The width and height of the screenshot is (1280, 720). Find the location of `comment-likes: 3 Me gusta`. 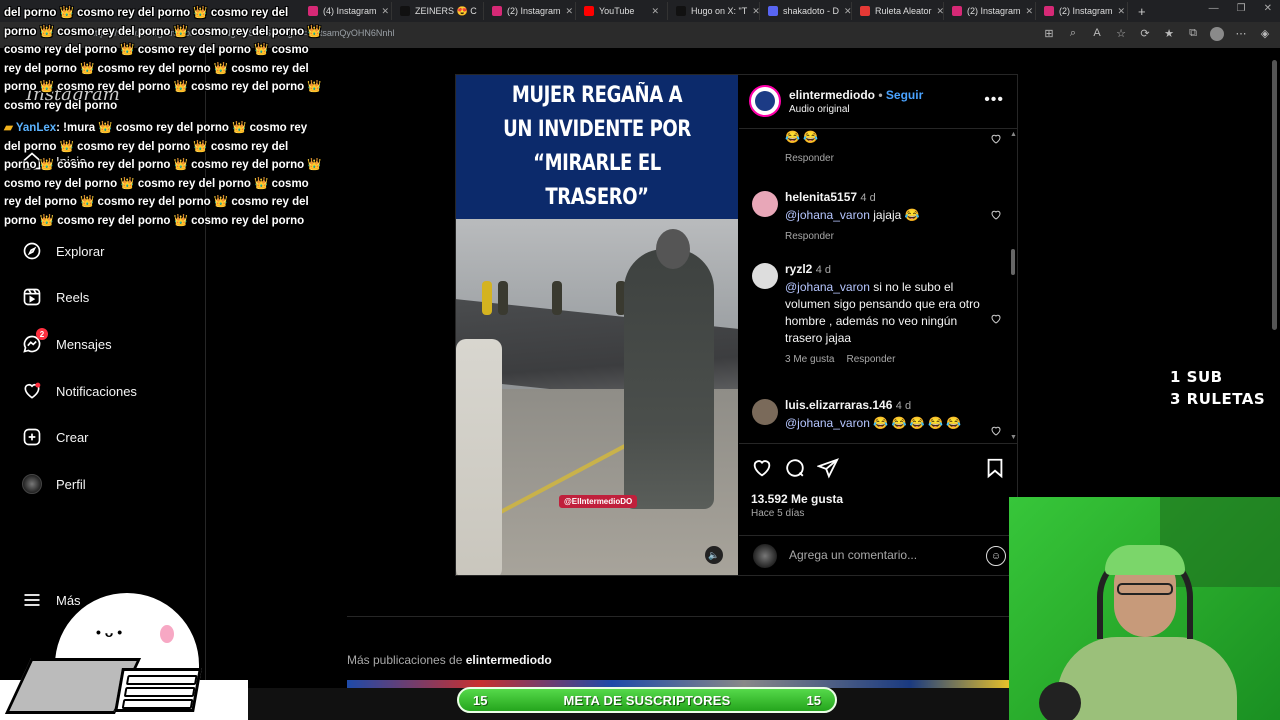

comment-likes: 3 Me gusta is located at coordinates (809, 359).